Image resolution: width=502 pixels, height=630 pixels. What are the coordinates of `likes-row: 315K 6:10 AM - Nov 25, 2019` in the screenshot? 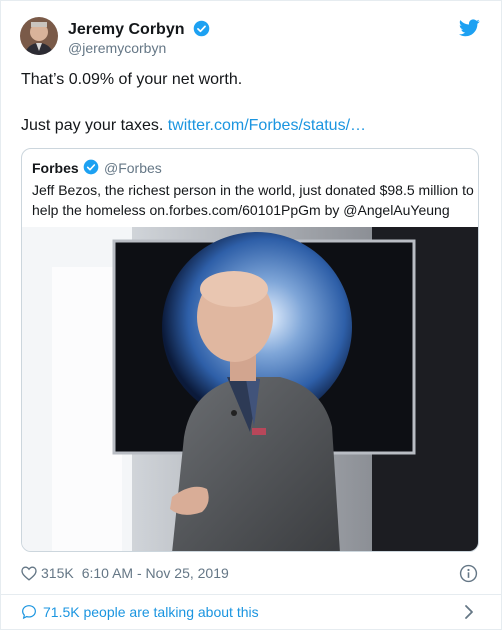 It's located at (125, 573).